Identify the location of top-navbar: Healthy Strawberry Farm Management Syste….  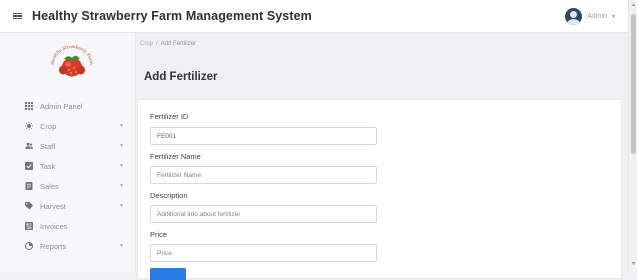
(314, 16).